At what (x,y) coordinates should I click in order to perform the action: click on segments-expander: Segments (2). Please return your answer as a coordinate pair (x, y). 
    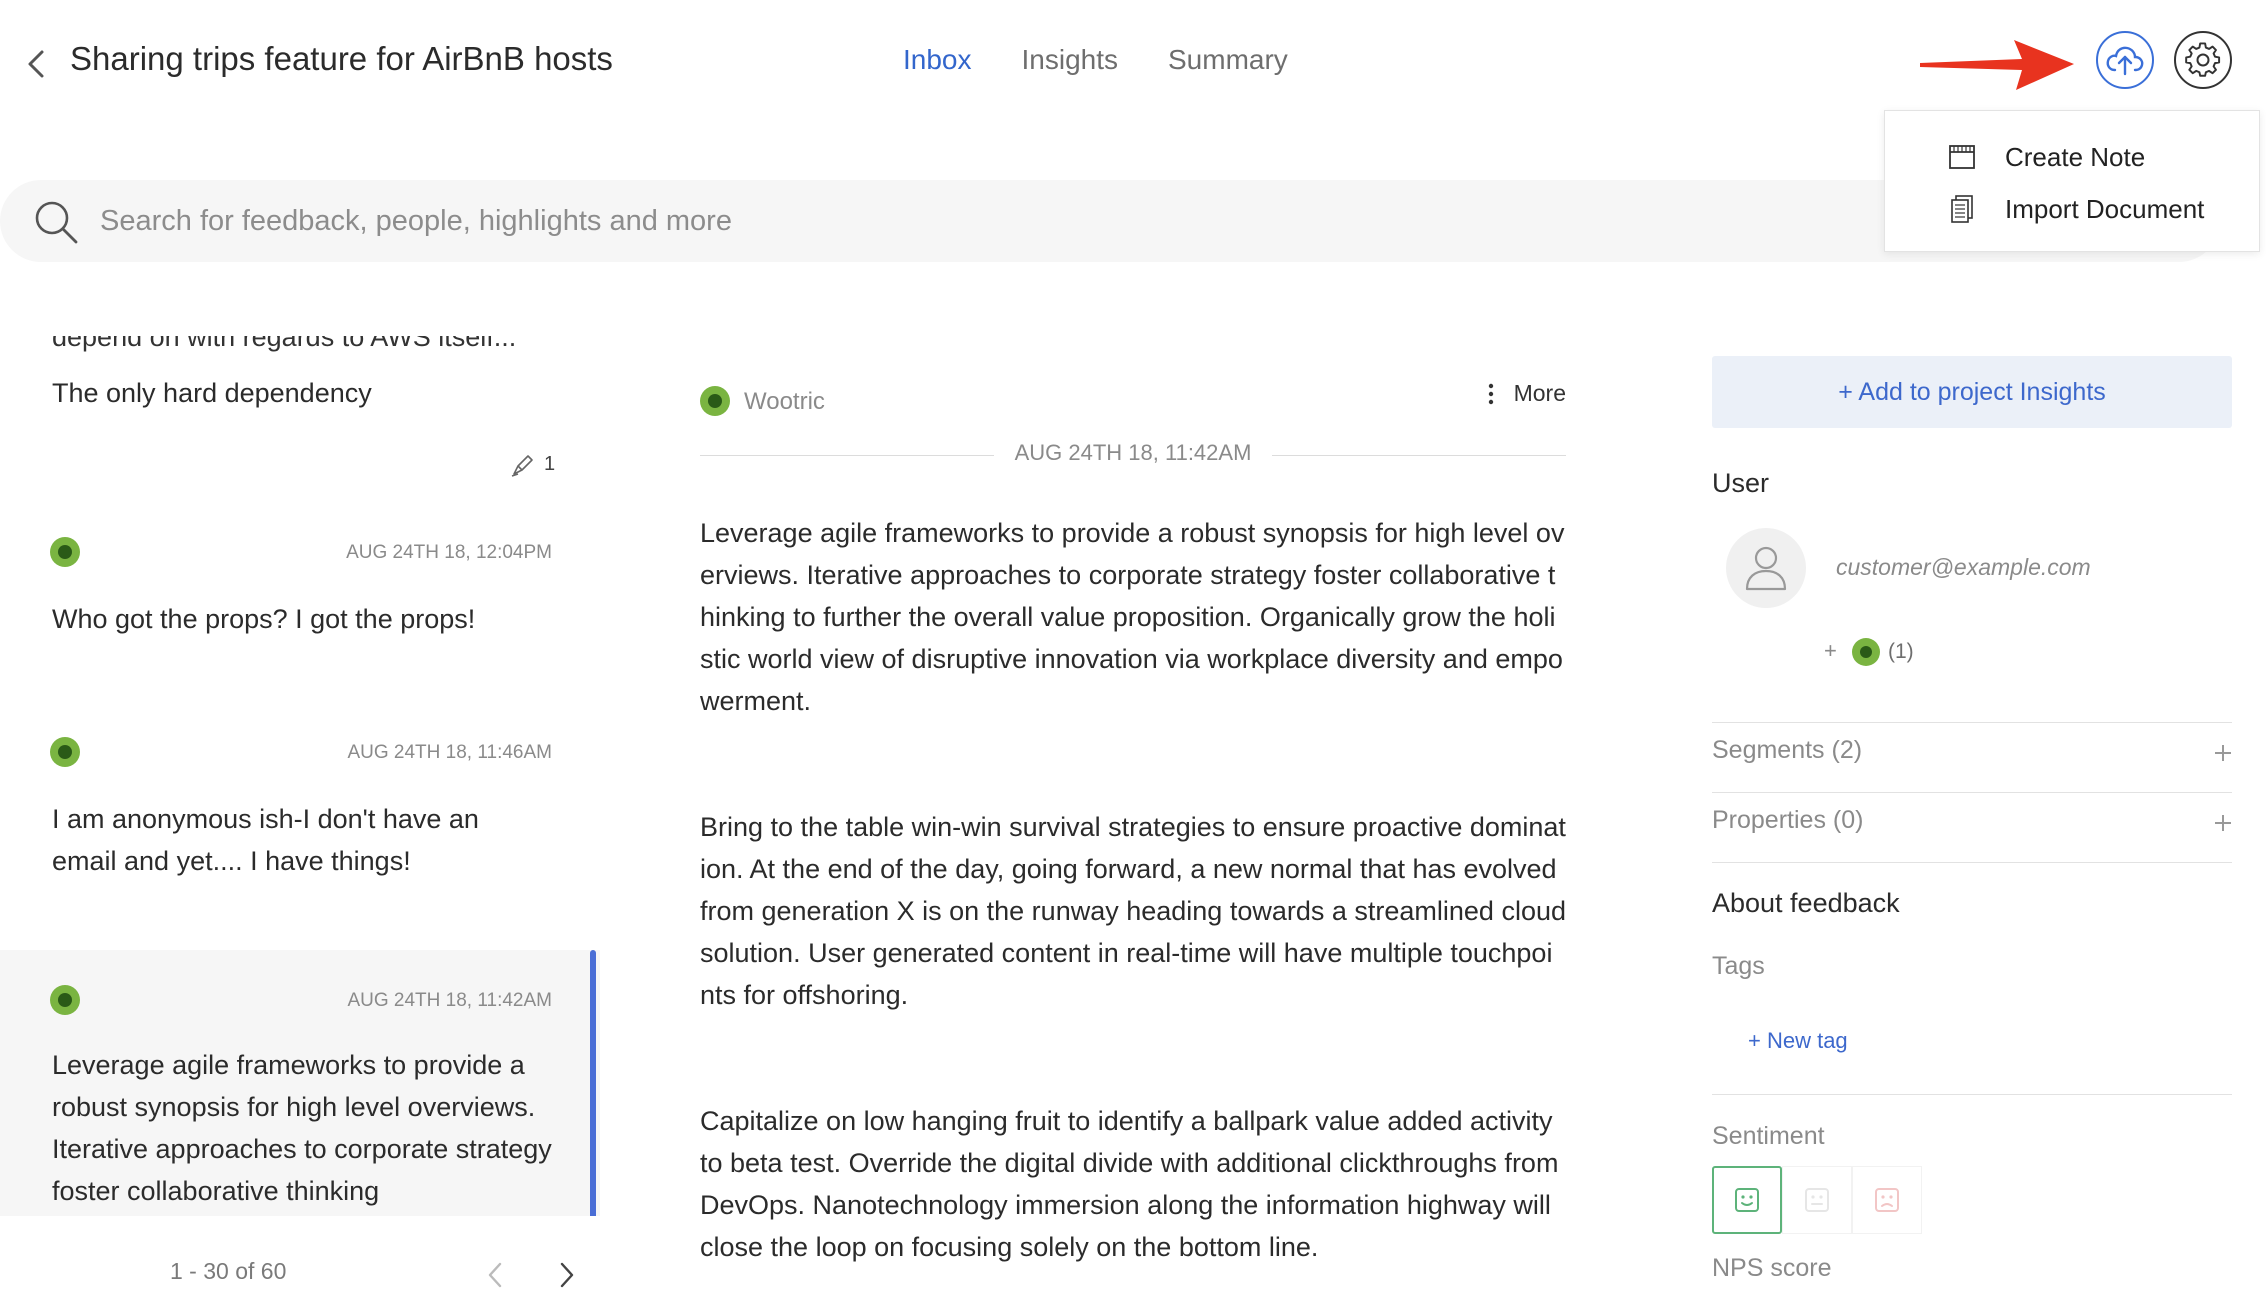
    Looking at the image, I should click on (1972, 752).